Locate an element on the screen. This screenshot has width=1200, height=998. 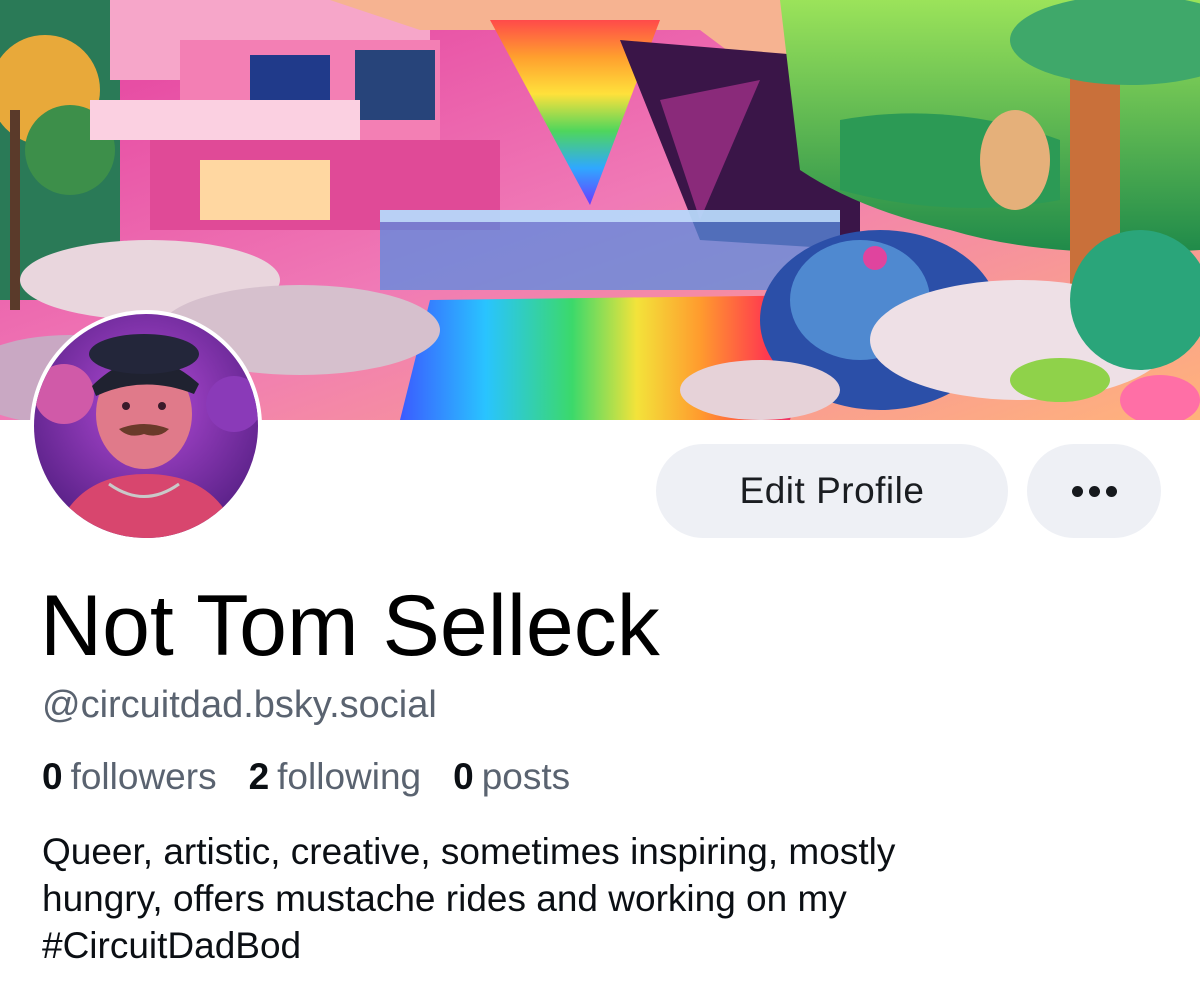
followers-label: followers is located at coordinates (143, 776).